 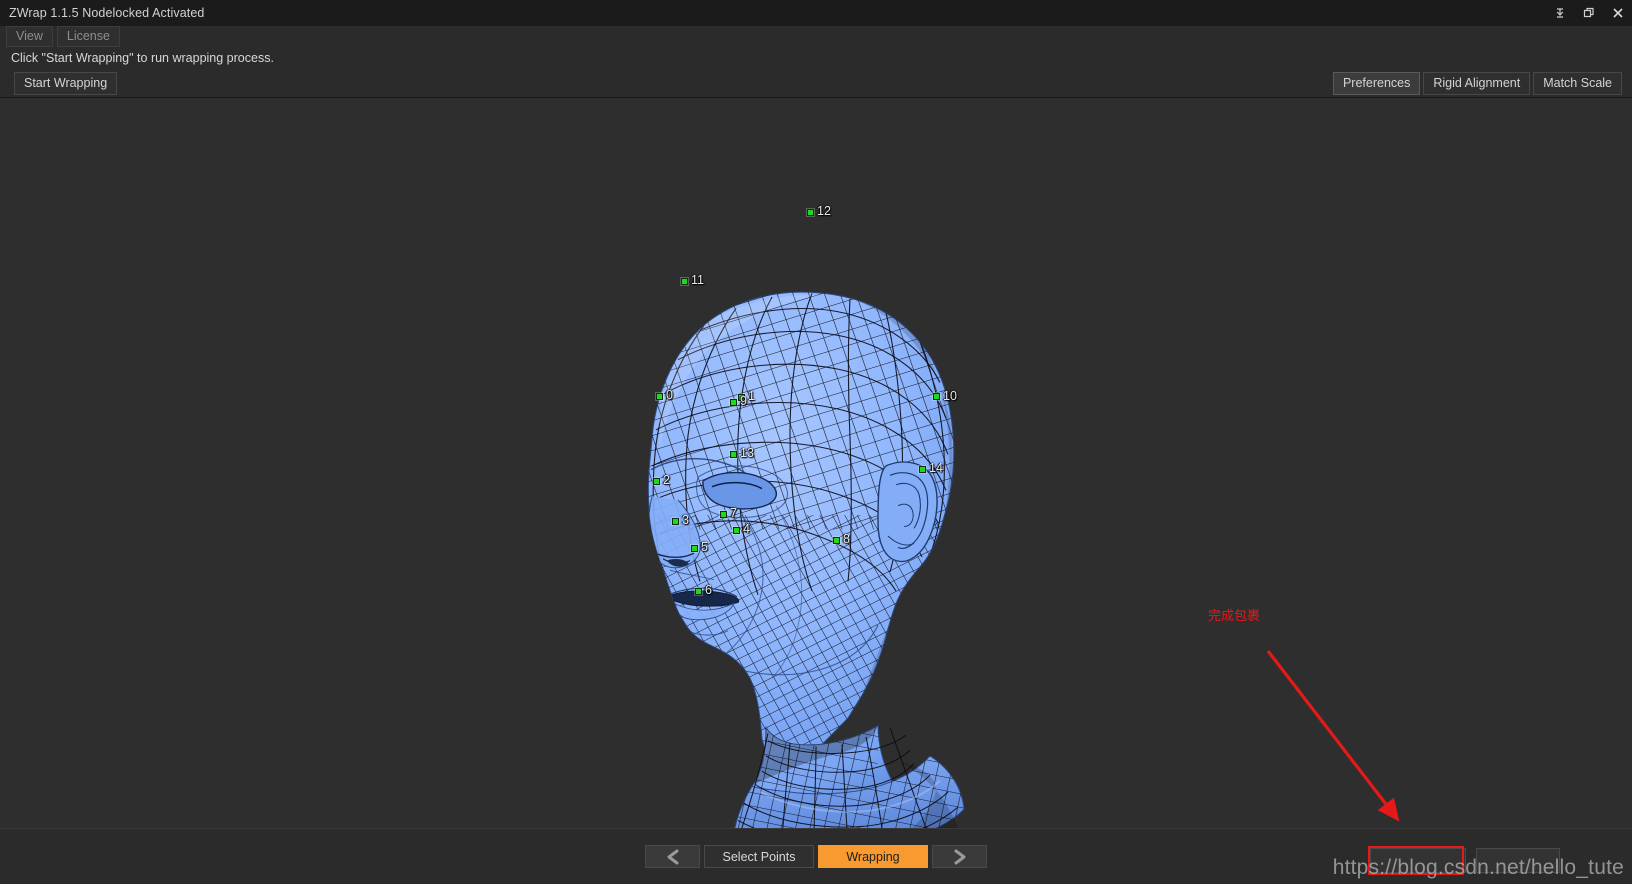 What do you see at coordinates (759, 856) in the screenshot?
I see `step-select-points: Select Points` at bounding box center [759, 856].